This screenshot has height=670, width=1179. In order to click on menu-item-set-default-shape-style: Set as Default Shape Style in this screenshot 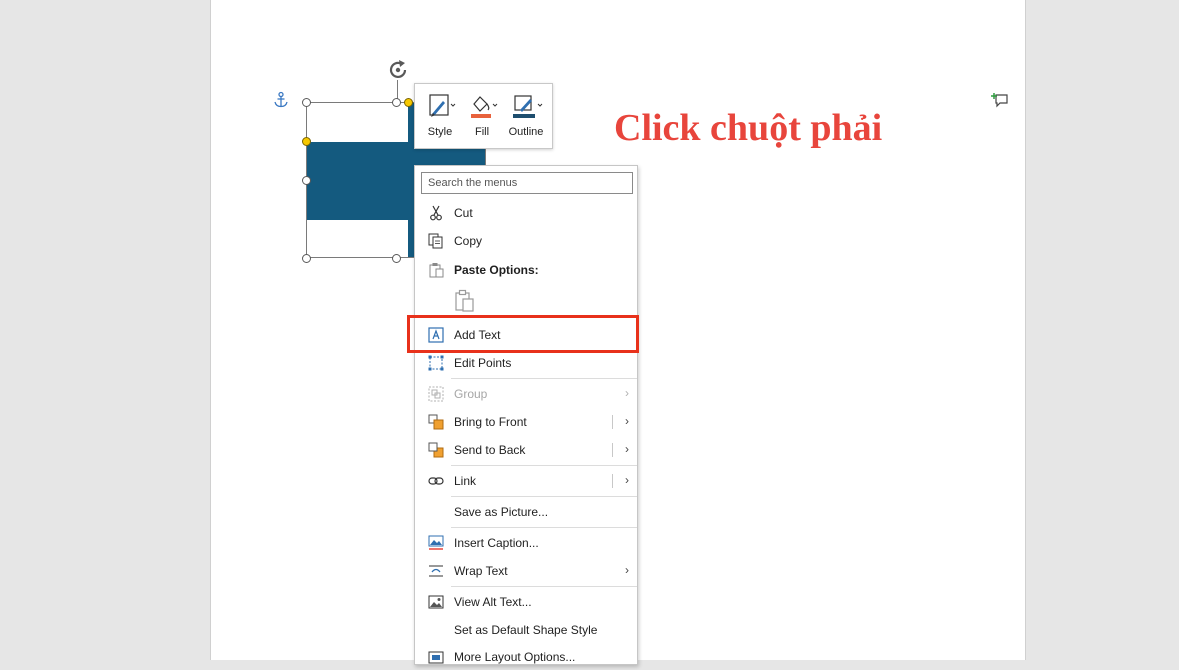, I will do `click(526, 630)`.